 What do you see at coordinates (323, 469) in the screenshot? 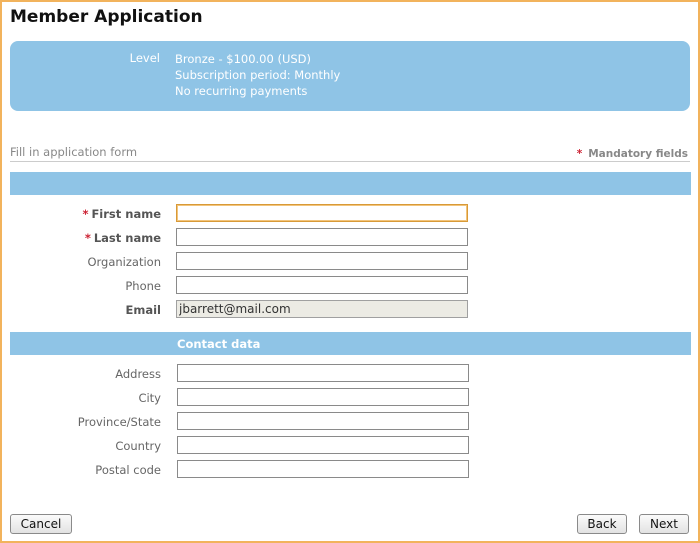
I see `postal-code-input` at bounding box center [323, 469].